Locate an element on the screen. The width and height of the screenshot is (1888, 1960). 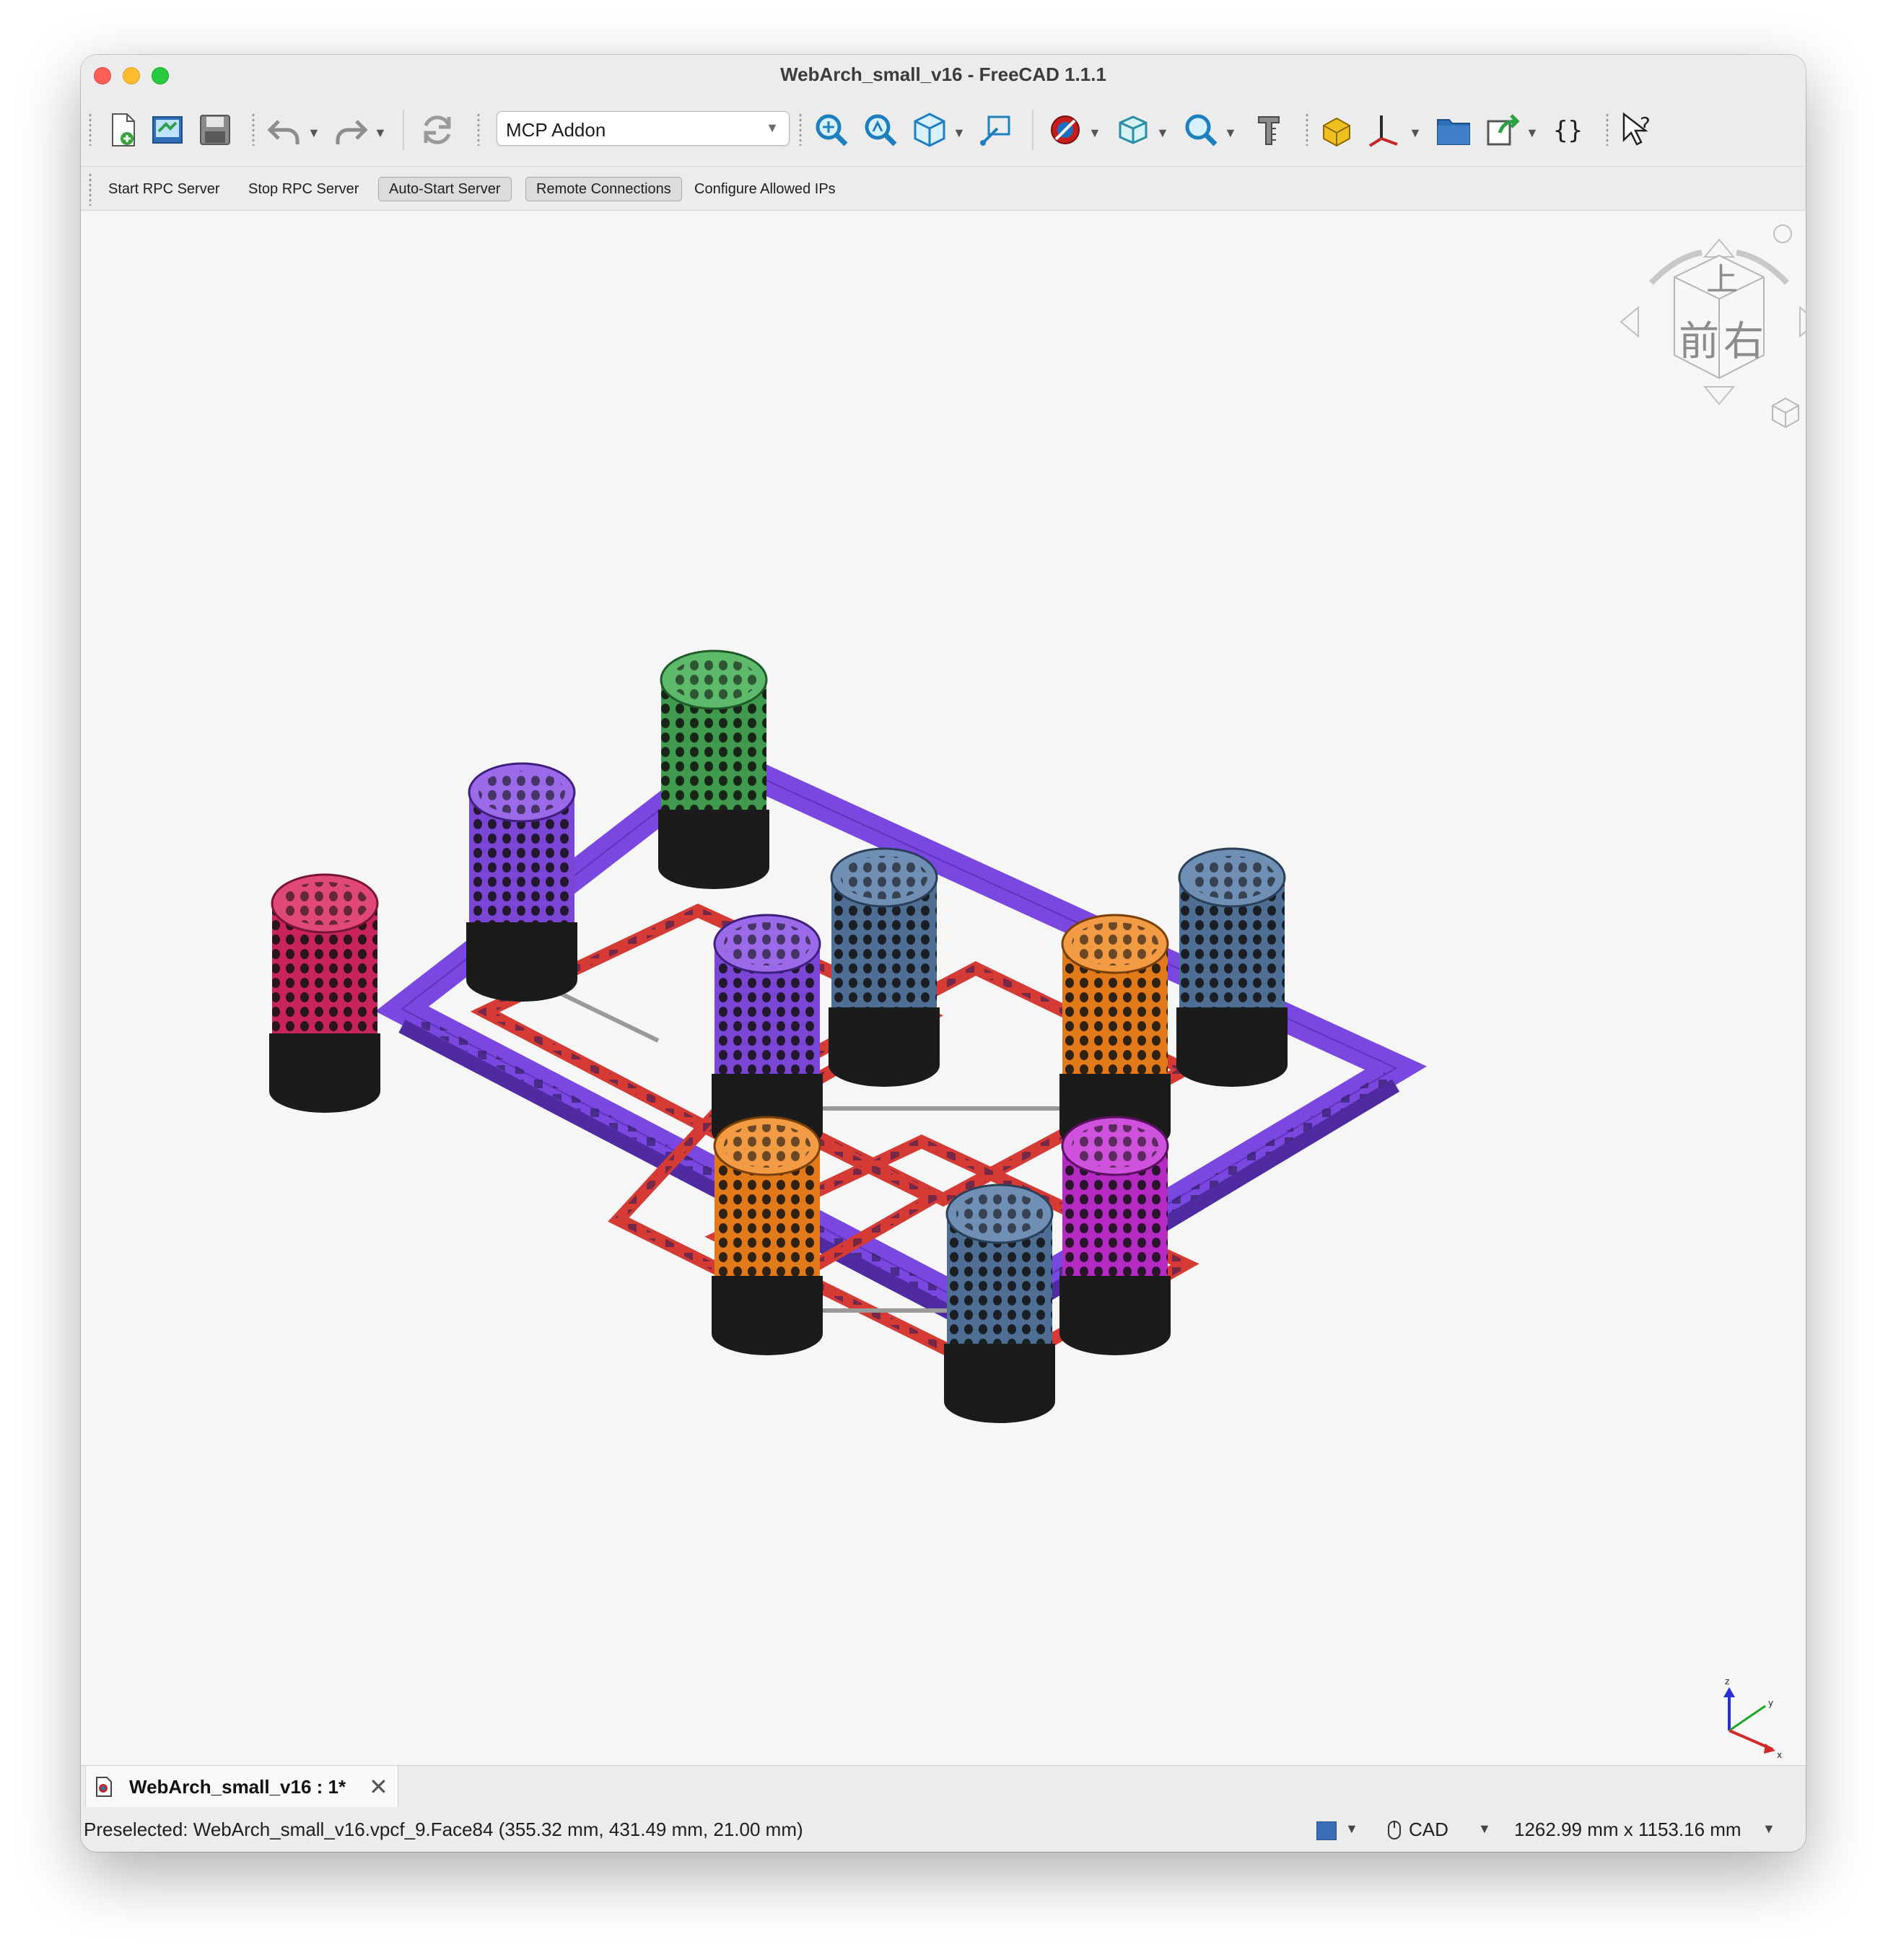
draw-style-dropdown-arrow: ▼ is located at coordinates (1094, 133).